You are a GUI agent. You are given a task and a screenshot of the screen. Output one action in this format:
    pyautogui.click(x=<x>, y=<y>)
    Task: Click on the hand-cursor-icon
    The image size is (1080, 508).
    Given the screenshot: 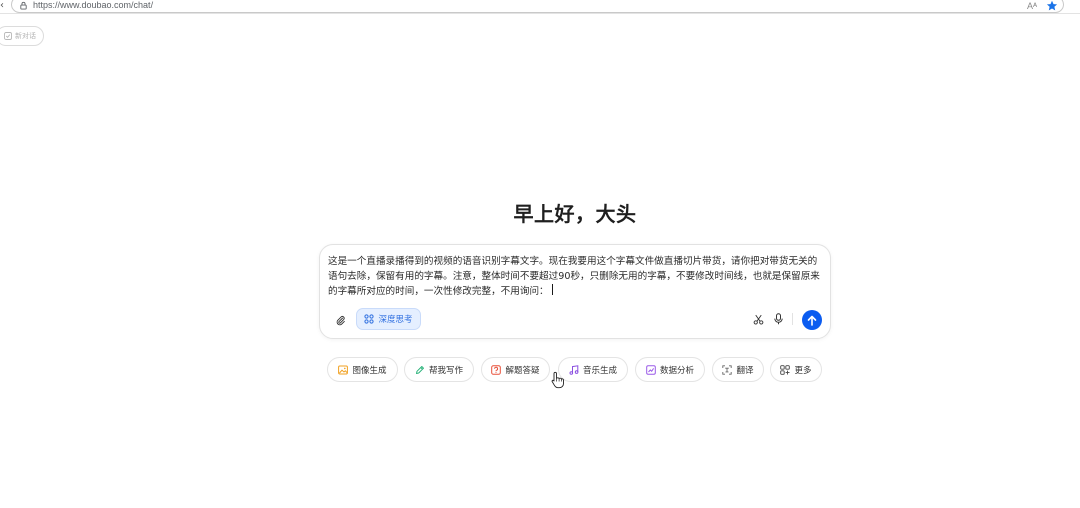 What is the action you would take?
    pyautogui.click(x=557, y=380)
    